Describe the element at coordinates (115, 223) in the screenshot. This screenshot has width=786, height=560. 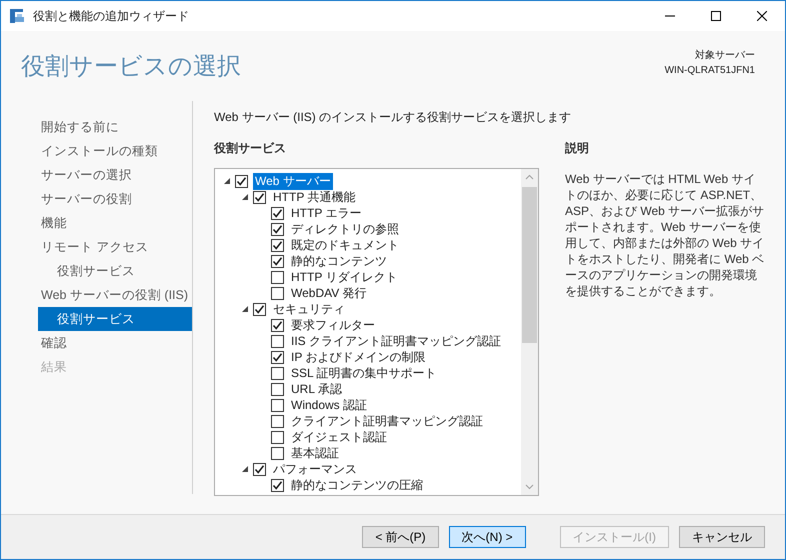
I see `nav-step: 機能` at that location.